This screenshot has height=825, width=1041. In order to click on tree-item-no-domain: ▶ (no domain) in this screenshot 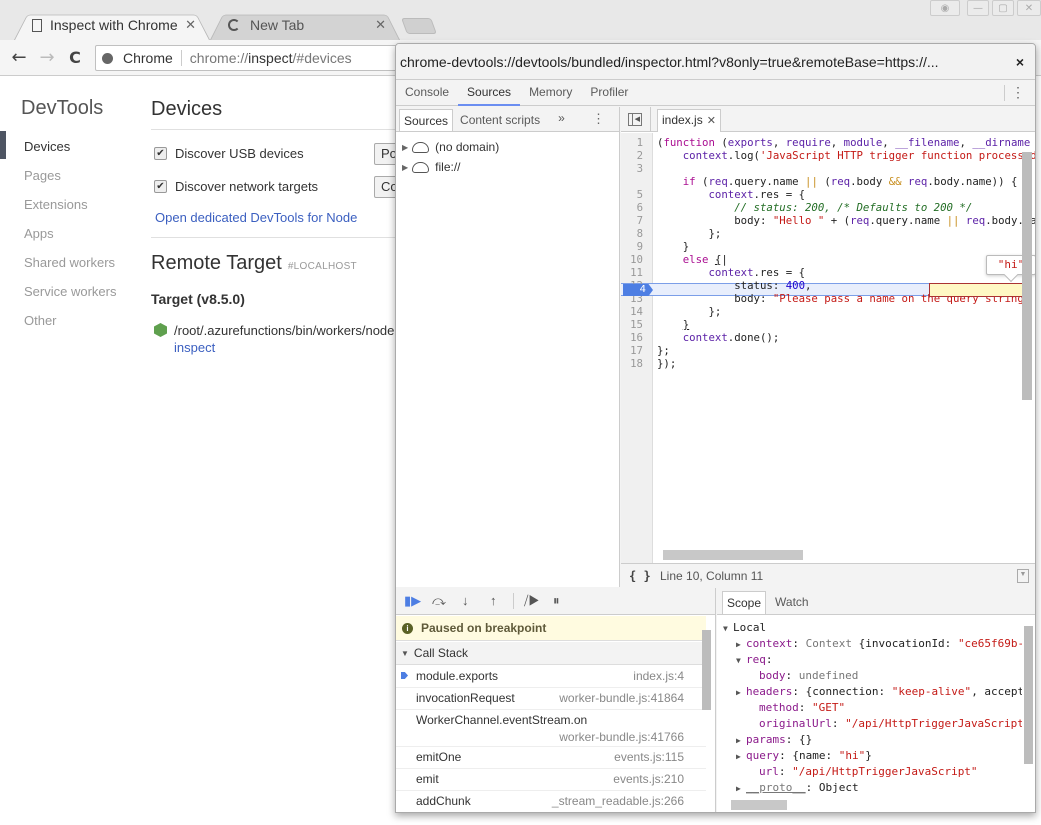, I will do `click(450, 147)`.